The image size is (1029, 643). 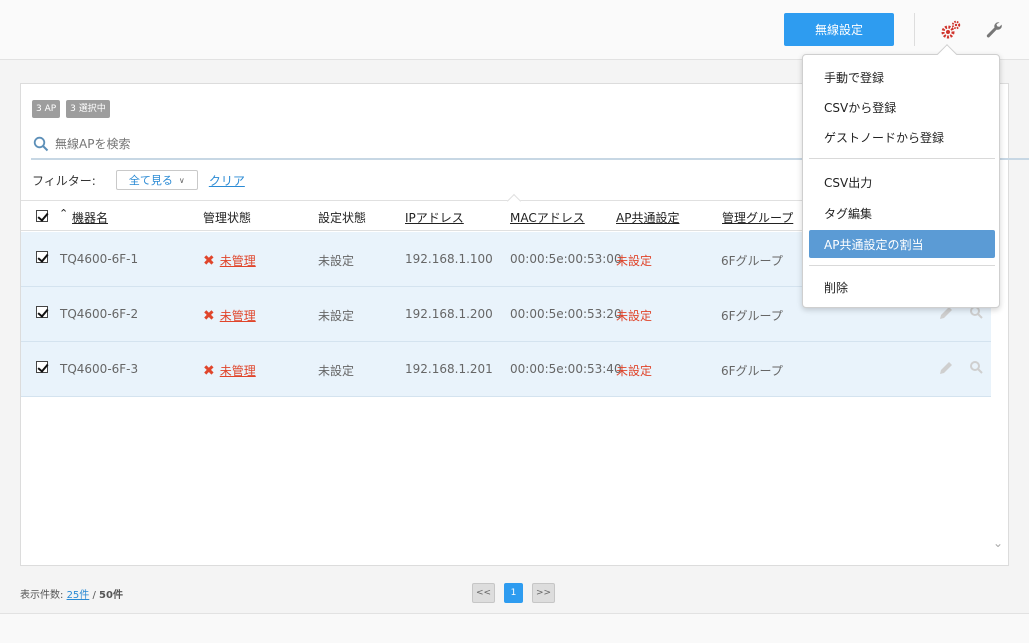 I want to click on page-size-label: 表示件数:, so click(x=42, y=595).